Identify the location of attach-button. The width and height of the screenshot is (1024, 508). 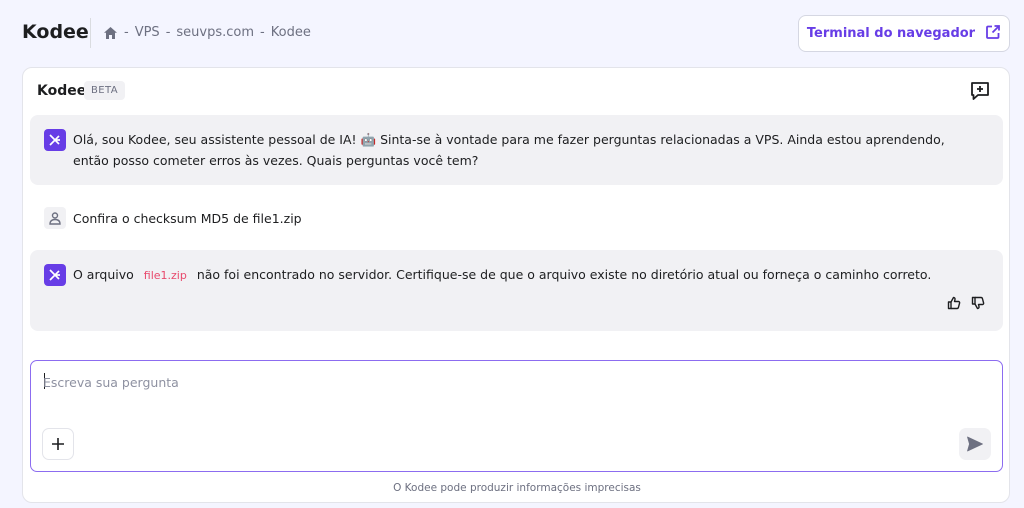
(58, 444).